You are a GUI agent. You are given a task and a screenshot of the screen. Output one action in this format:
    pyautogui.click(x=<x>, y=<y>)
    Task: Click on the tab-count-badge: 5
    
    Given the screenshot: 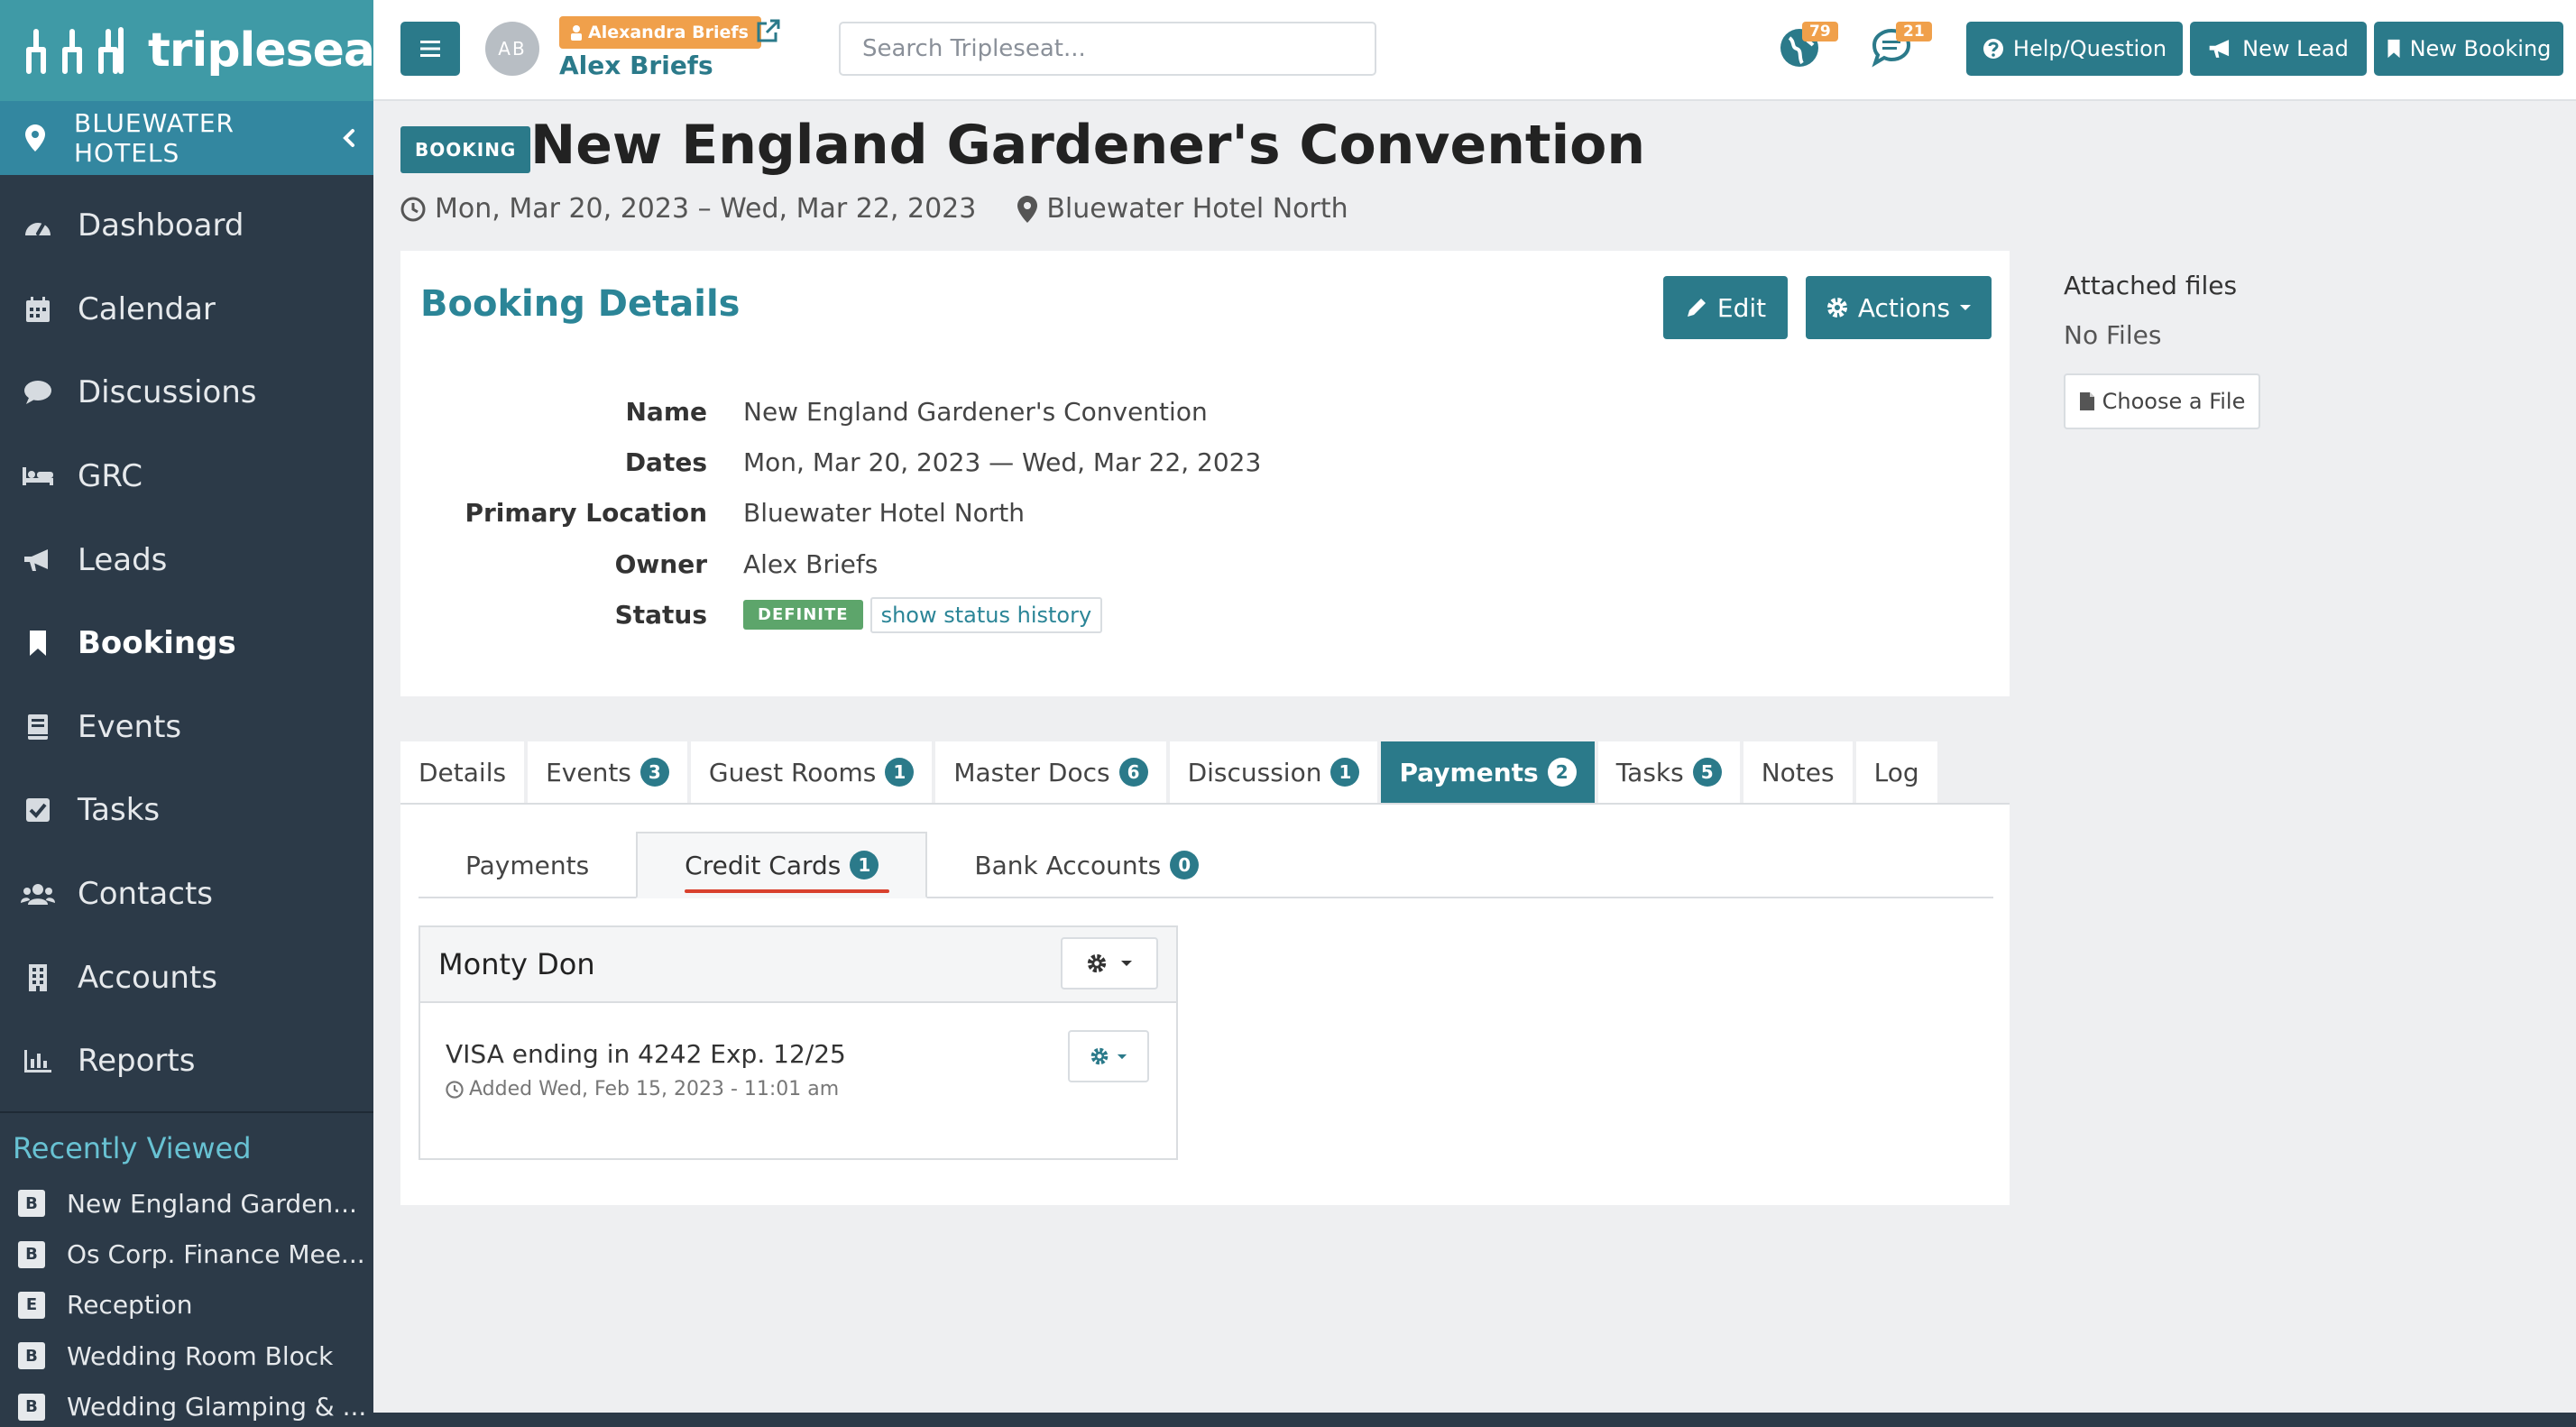 What is the action you would take?
    pyautogui.click(x=1707, y=772)
    